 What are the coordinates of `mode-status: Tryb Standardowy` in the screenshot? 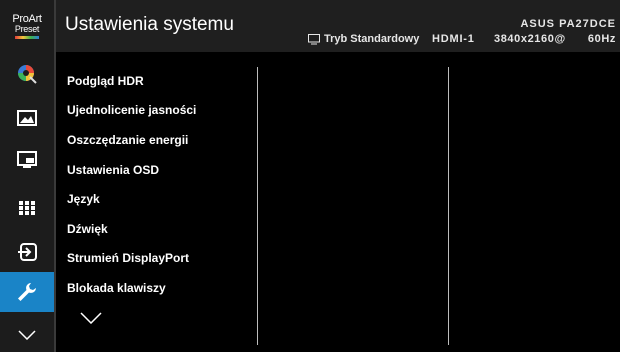 It's located at (363, 39).